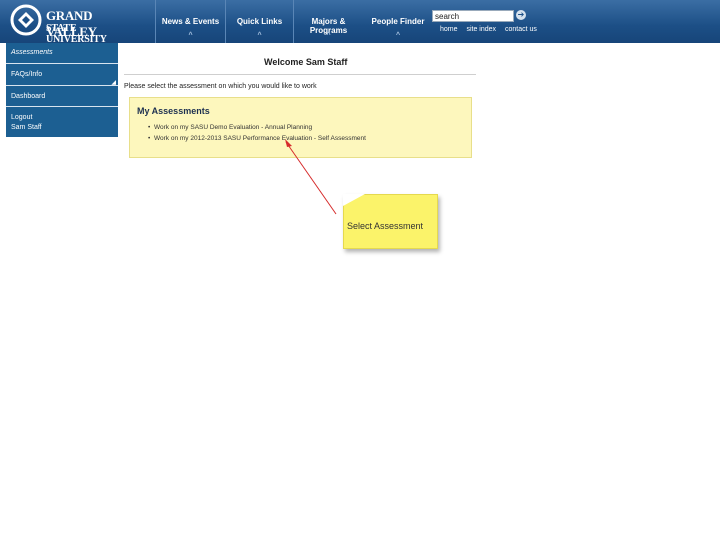  Describe the element at coordinates (306, 62) in the screenshot. I see `page-title: Welcome Sam Staff` at that location.